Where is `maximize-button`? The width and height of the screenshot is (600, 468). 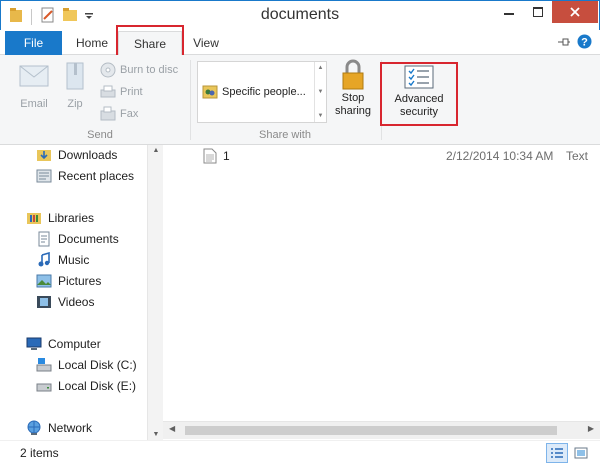
maximize-button is located at coordinates (537, 12).